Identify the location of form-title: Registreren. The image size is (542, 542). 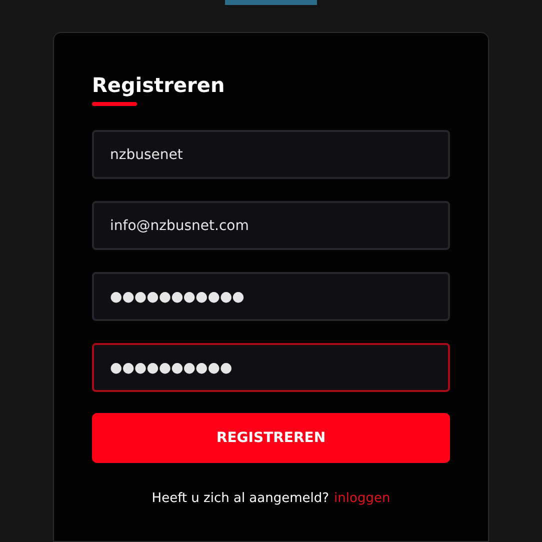
(158, 85).